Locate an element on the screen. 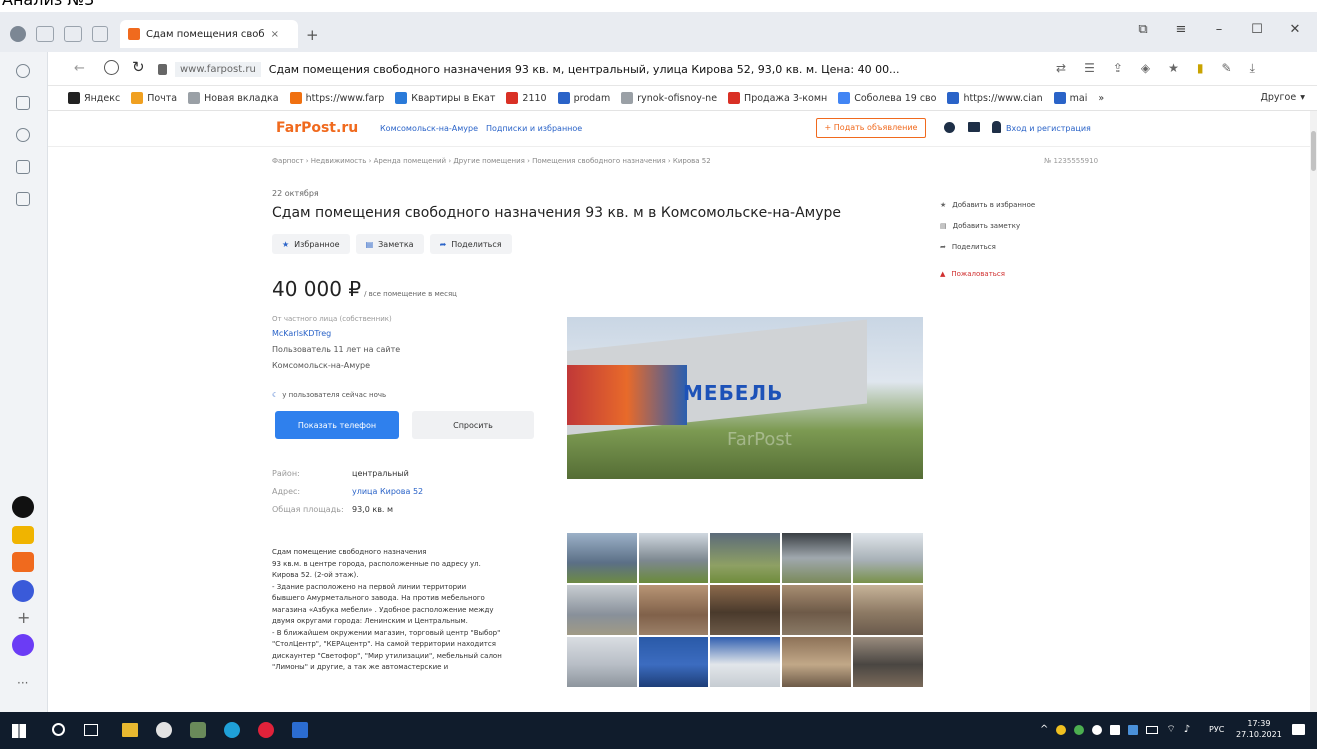 The width and height of the screenshot is (1317, 749). notifications-icon is located at coordinates (949, 127).